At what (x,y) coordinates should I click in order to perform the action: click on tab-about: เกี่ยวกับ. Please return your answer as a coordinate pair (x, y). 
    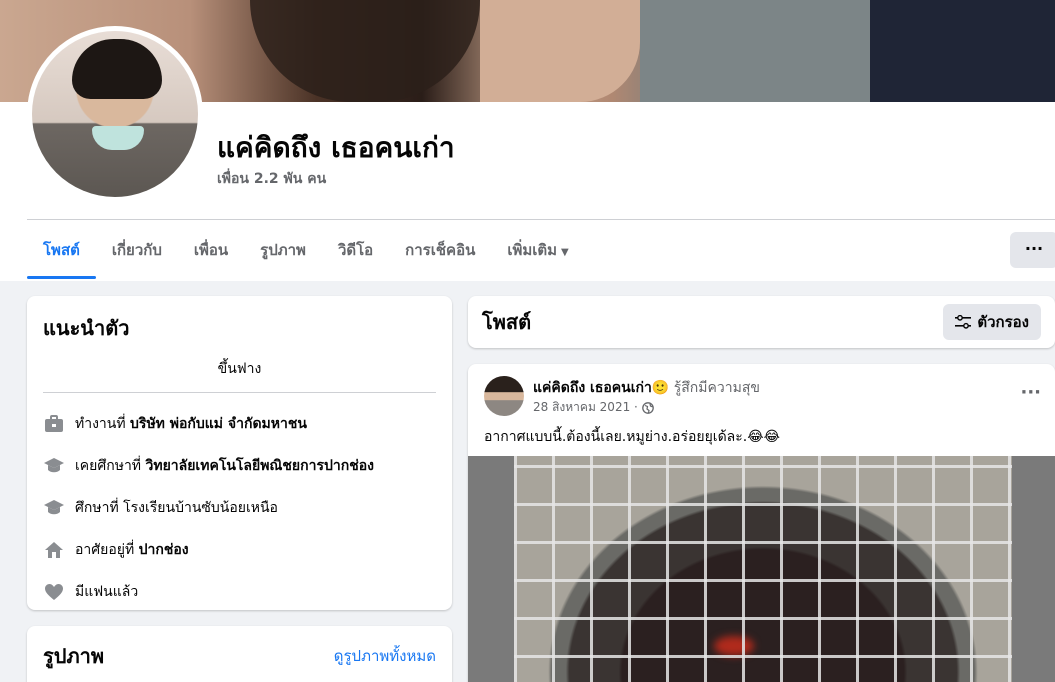
    Looking at the image, I should click on (137, 254).